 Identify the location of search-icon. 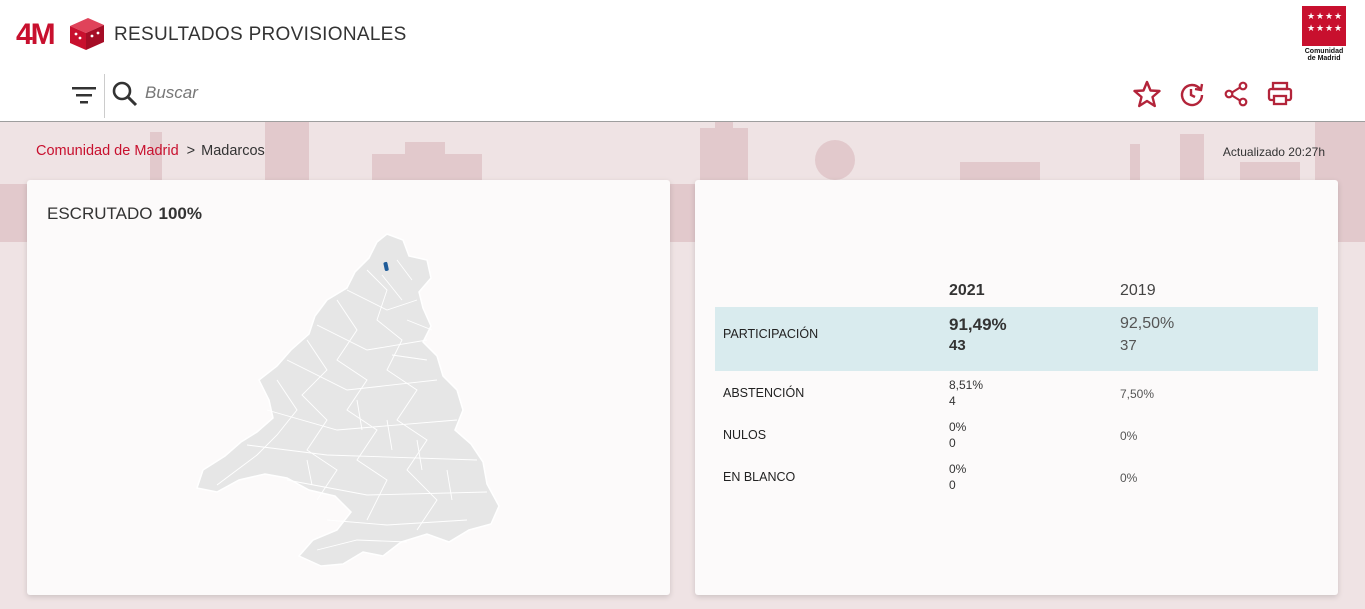
(125, 94).